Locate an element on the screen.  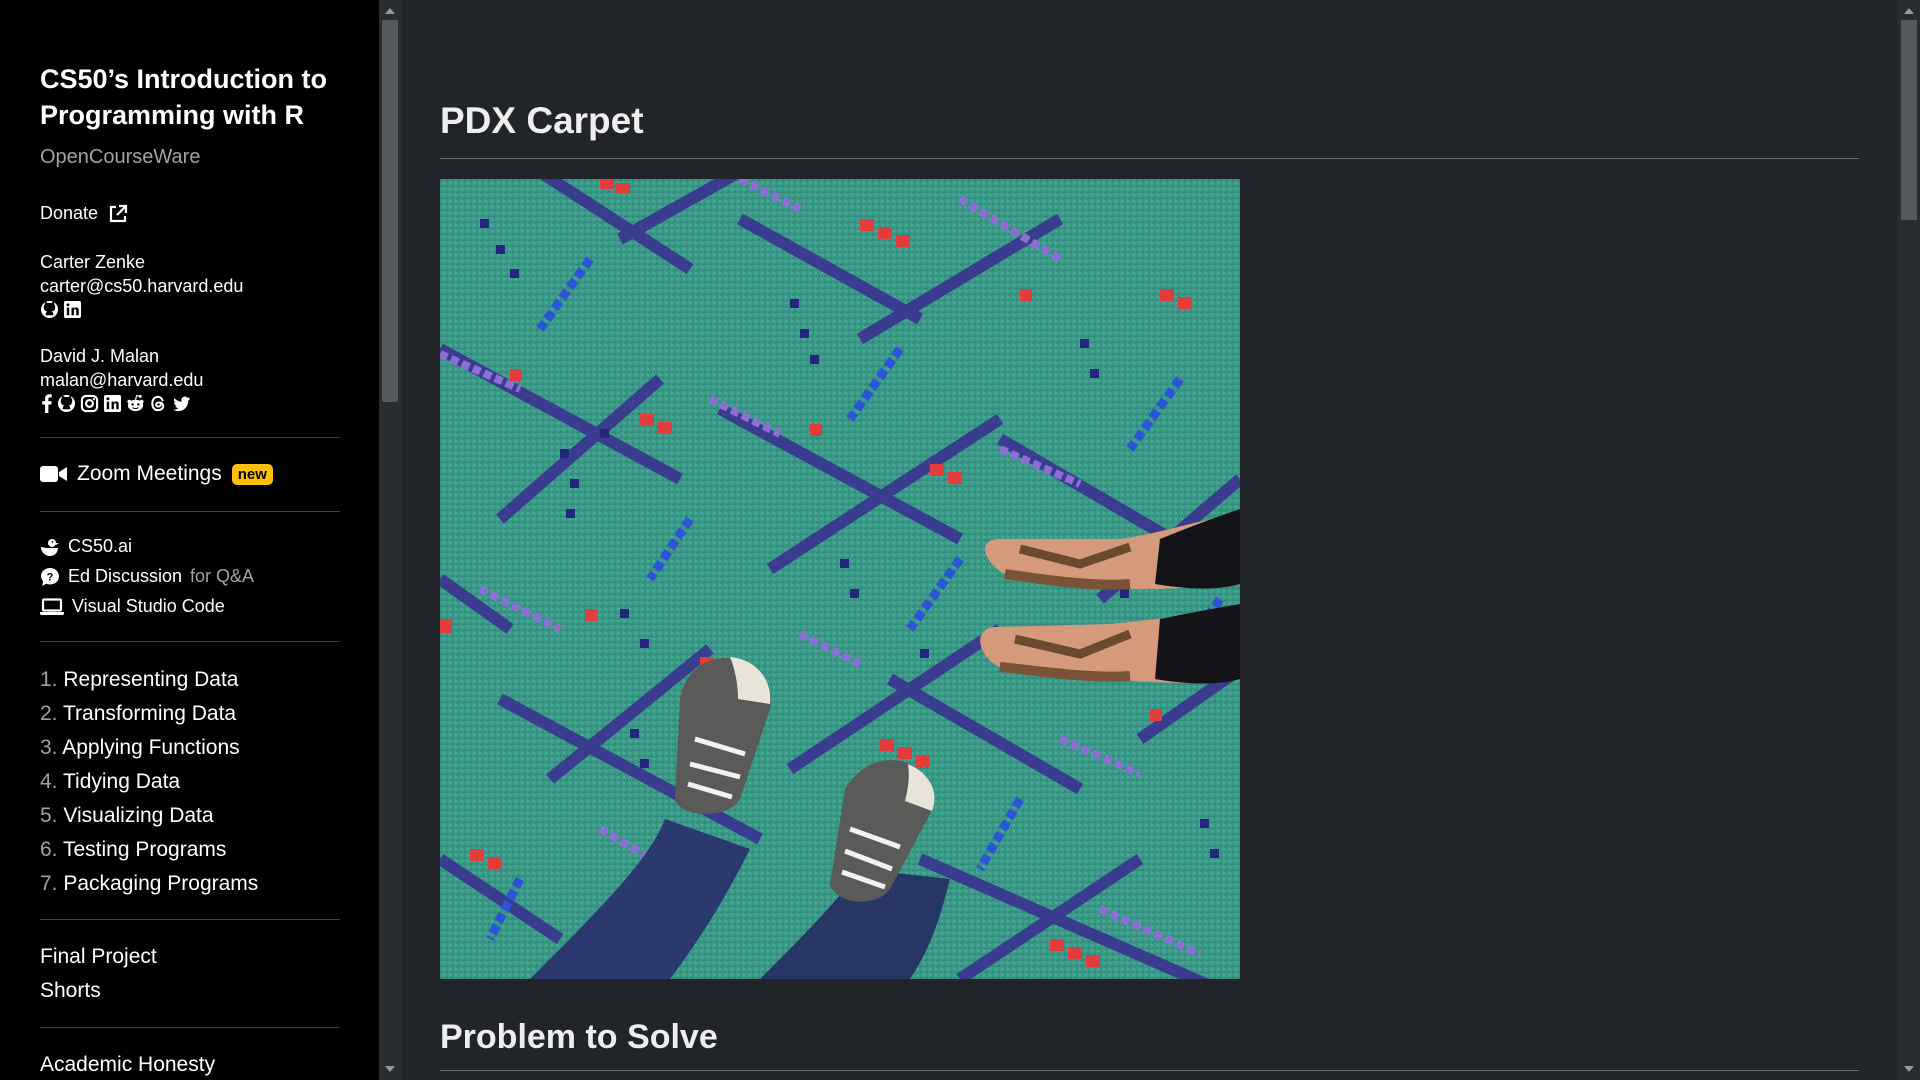
lecture-link-2: 2. Transforming Data is located at coordinates (138, 714).